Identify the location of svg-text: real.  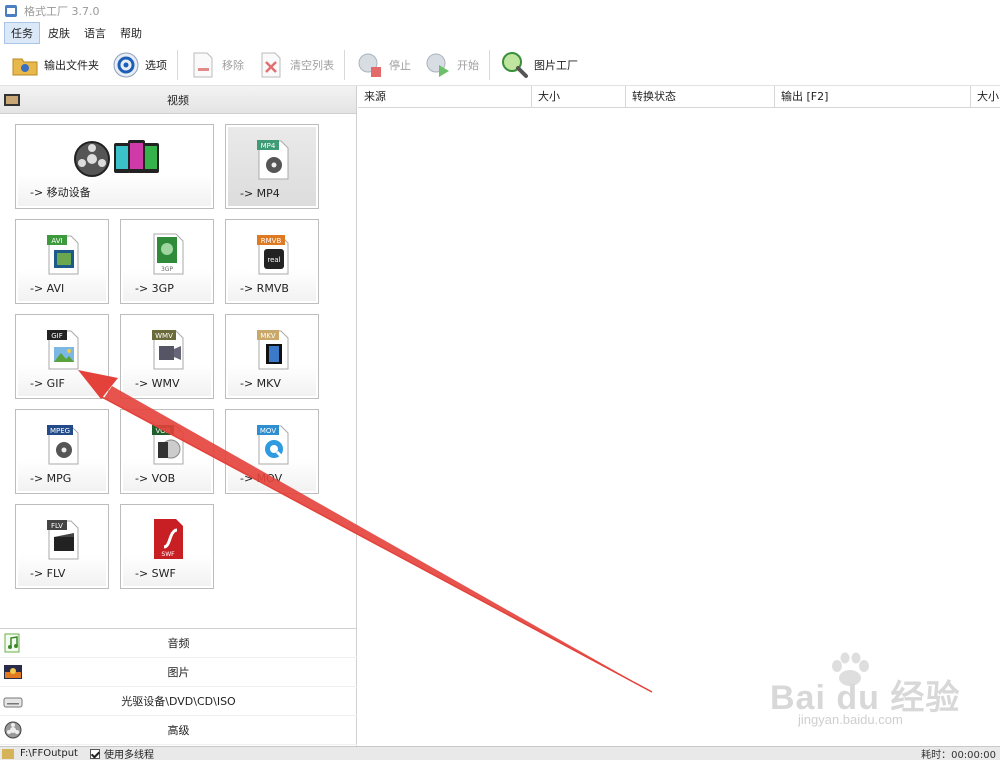
(273, 260).